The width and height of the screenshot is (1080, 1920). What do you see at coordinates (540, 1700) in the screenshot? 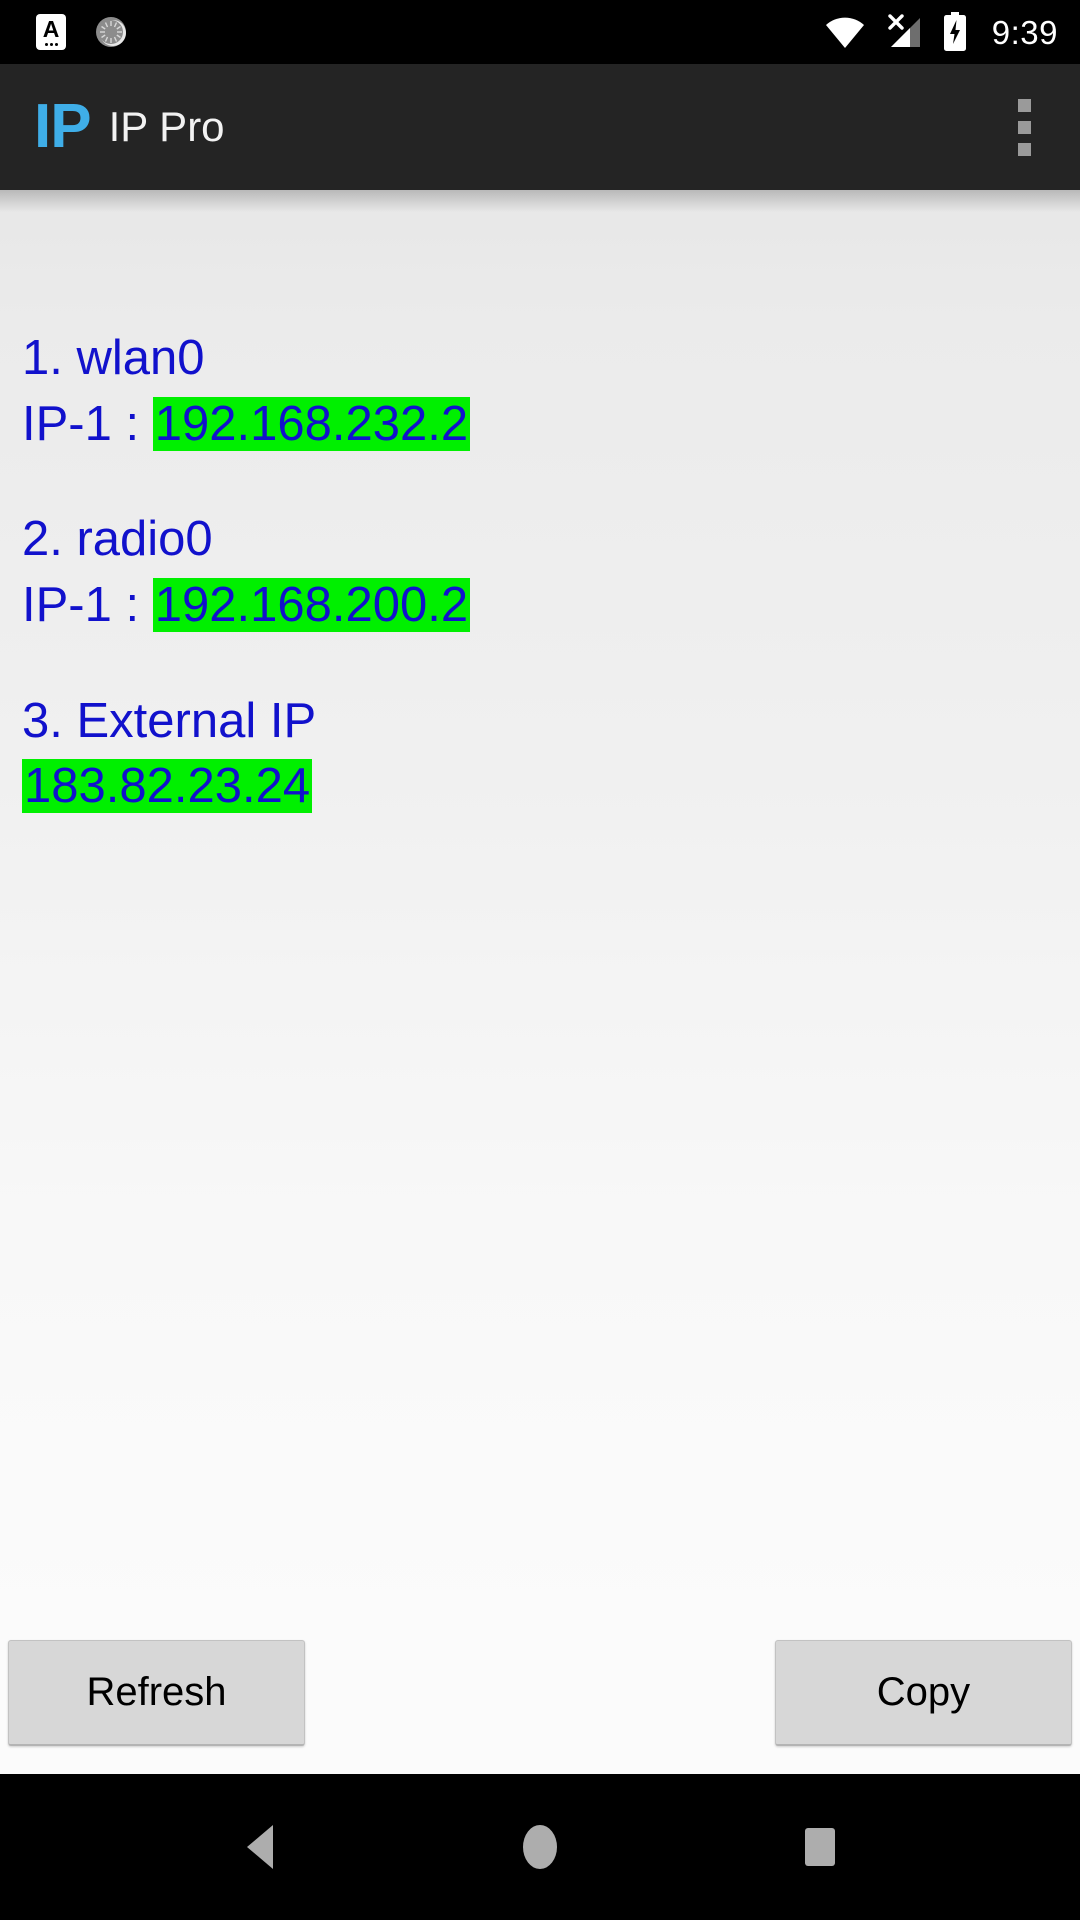
I see `button-bar: Refresh Copy` at bounding box center [540, 1700].